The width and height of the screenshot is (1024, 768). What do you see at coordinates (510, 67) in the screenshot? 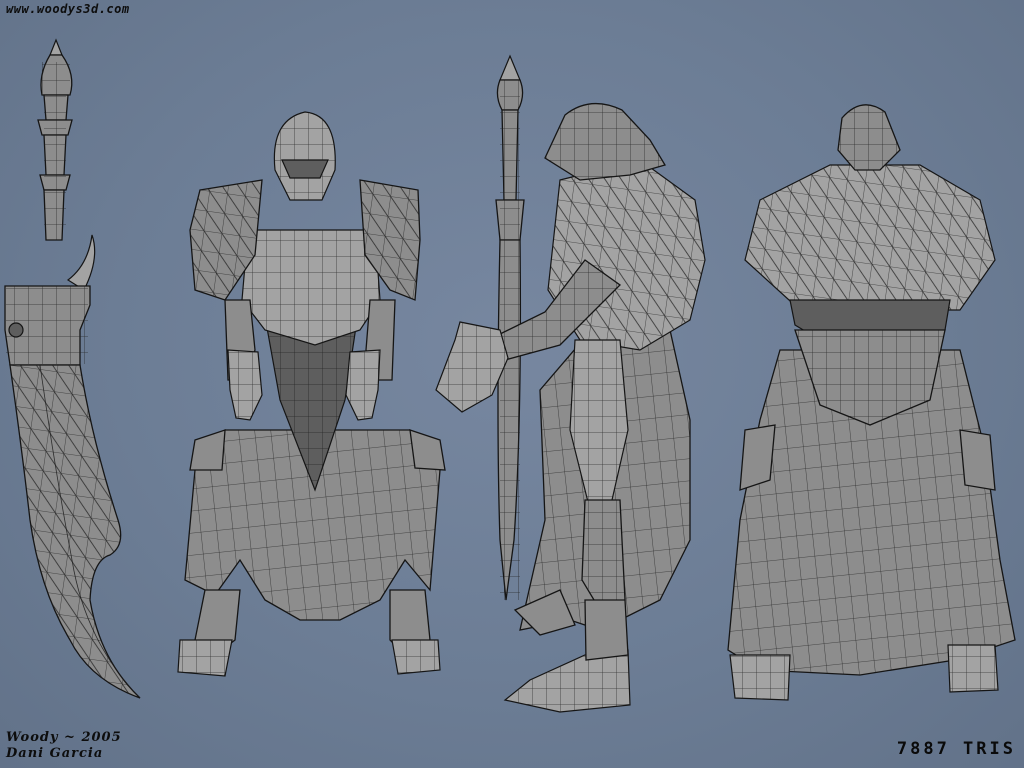
I see `staff-tip` at bounding box center [510, 67].